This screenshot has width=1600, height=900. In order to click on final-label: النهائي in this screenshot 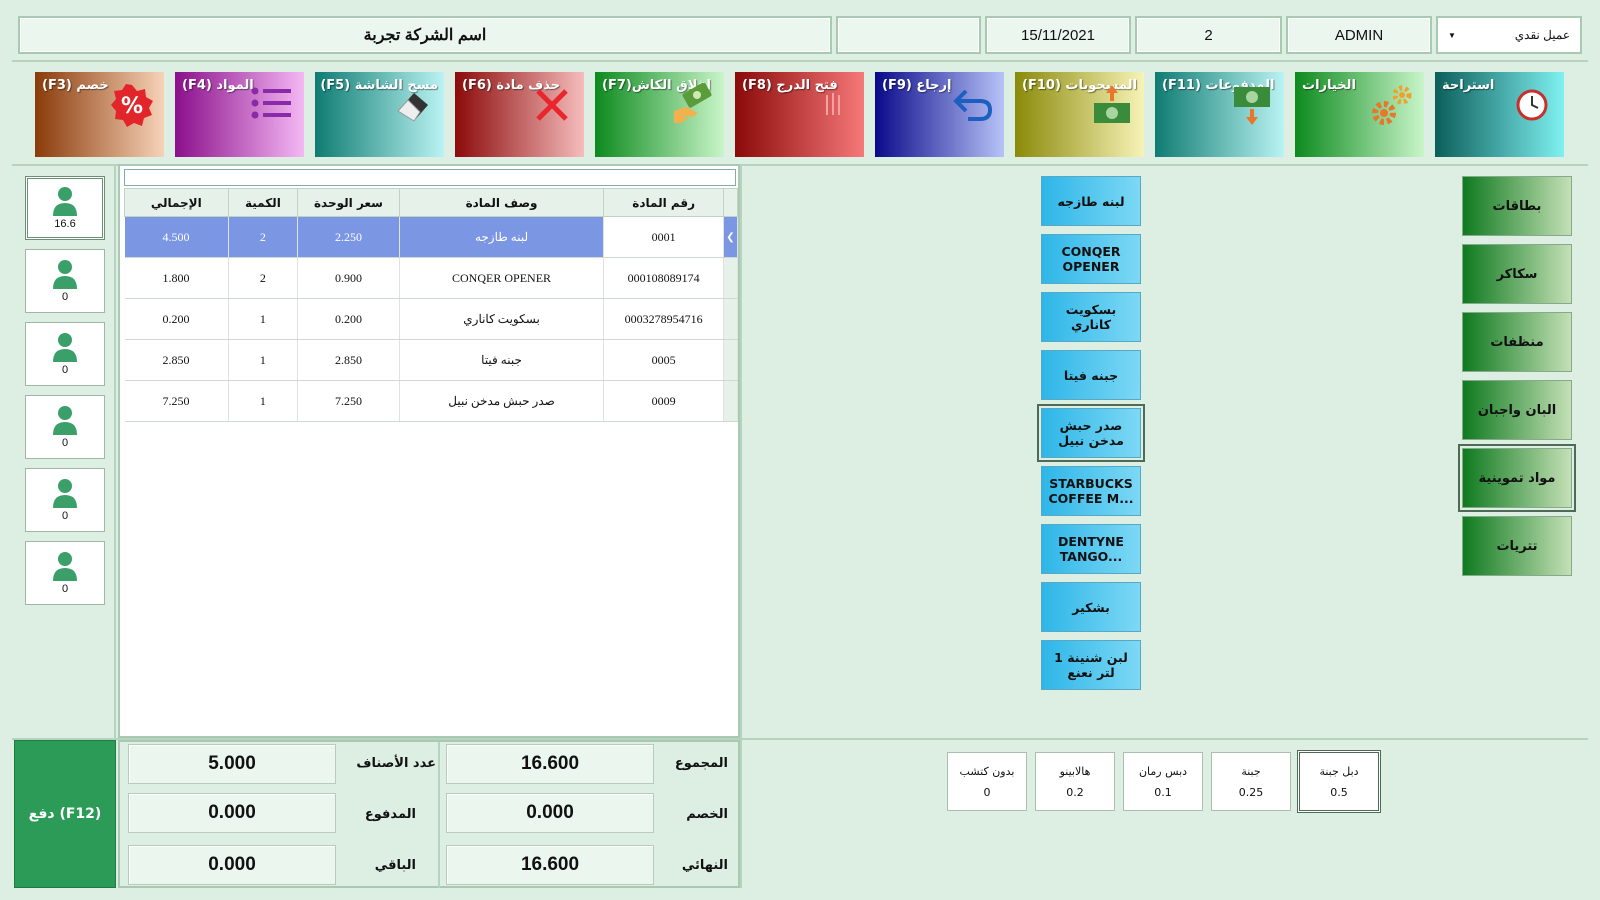, I will do `click(704, 865)`.